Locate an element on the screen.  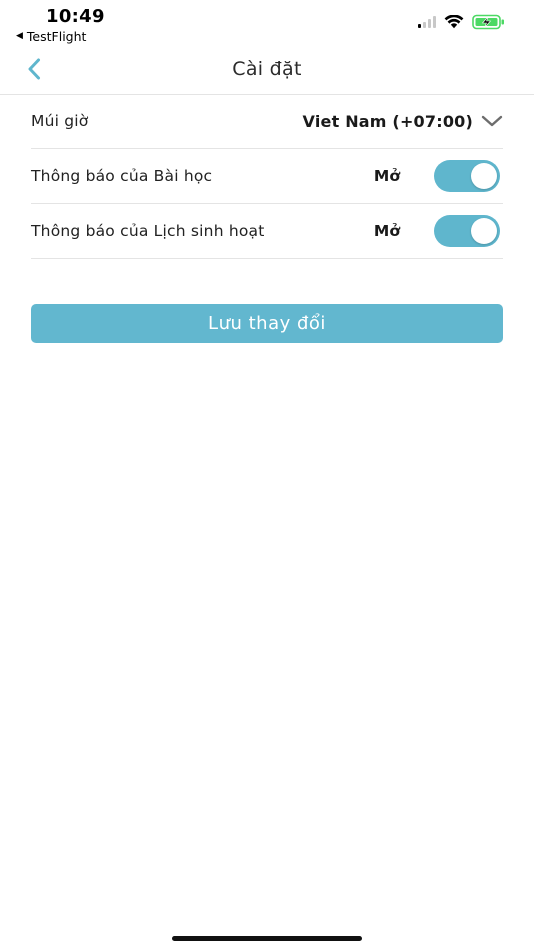
lesson-notification-status: Mở is located at coordinates (386, 176).